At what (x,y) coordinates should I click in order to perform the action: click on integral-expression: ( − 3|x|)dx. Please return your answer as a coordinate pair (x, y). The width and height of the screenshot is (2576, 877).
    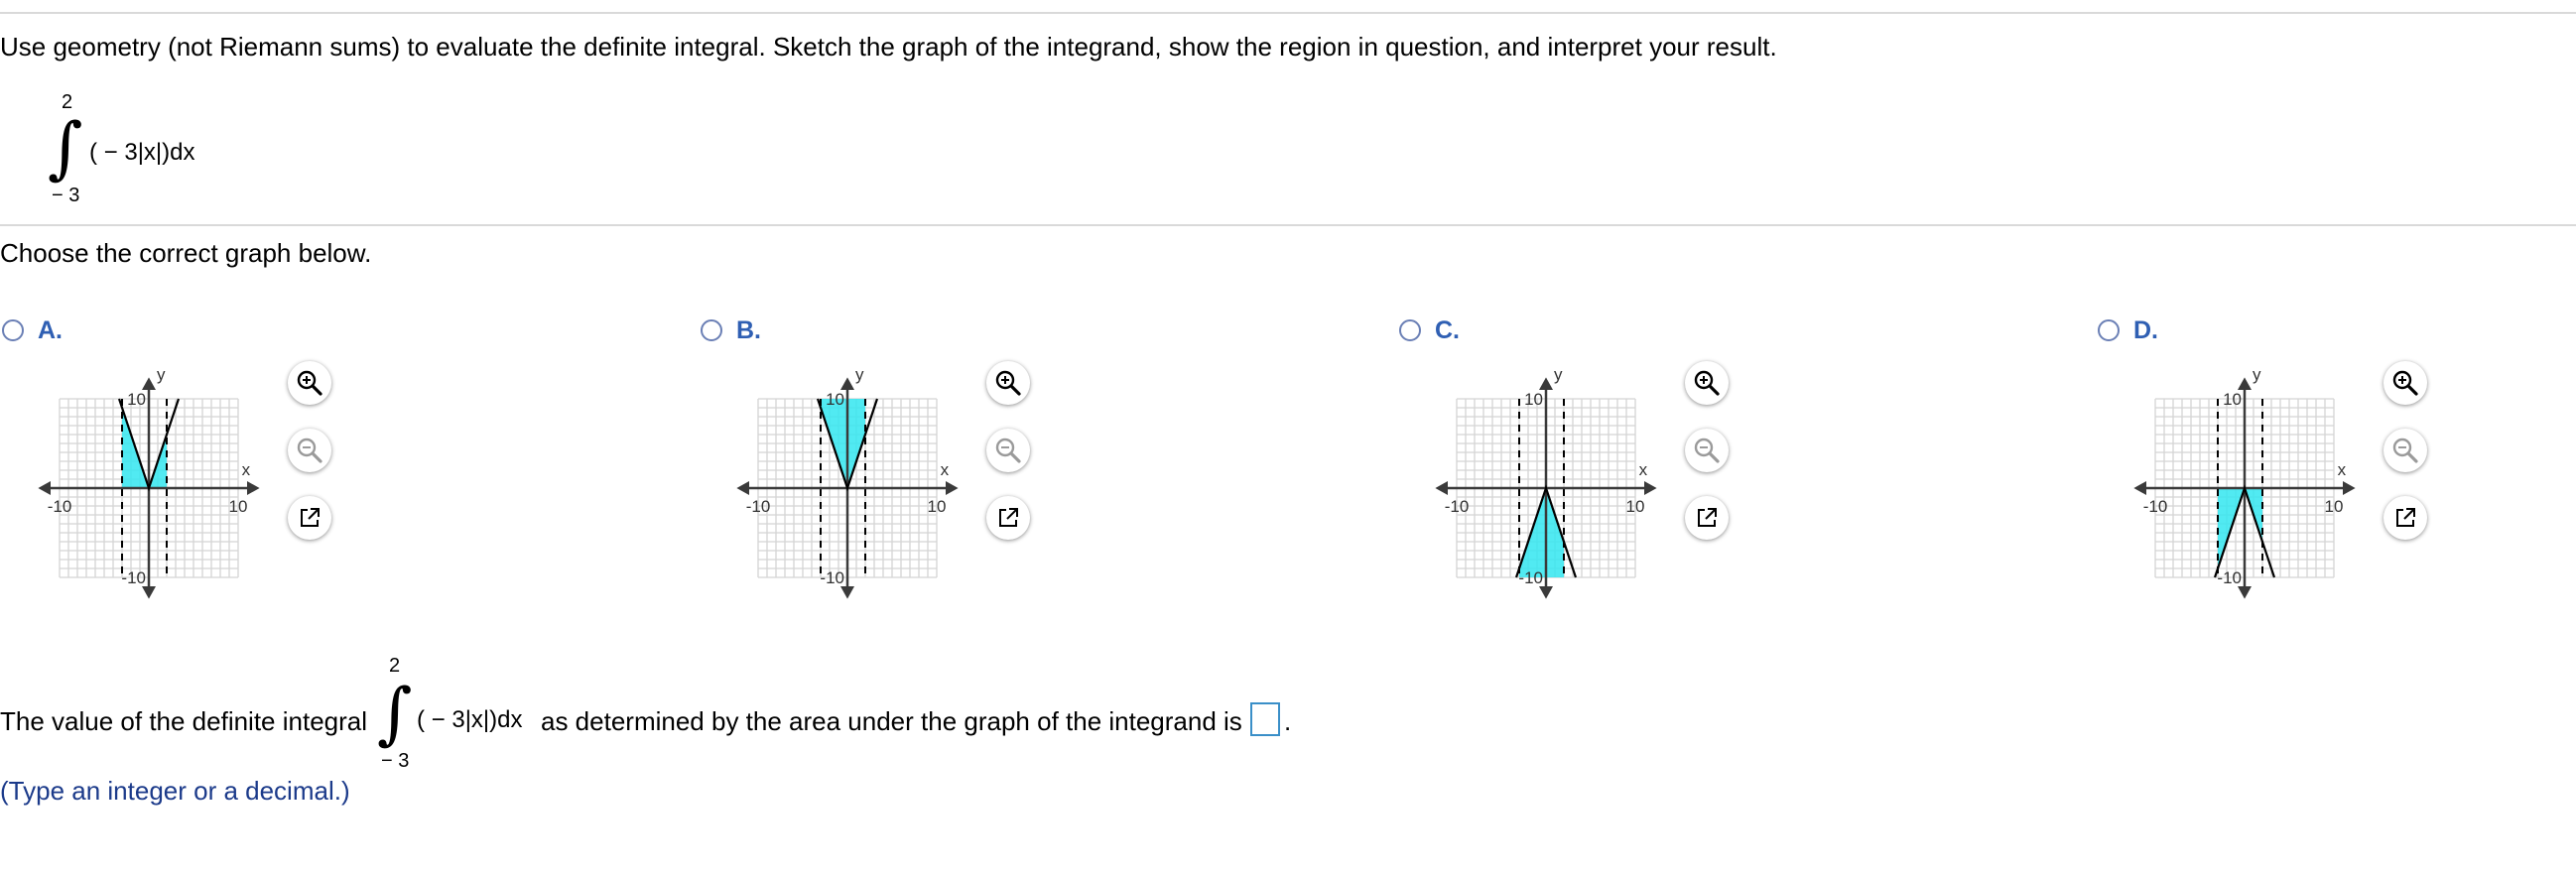
    Looking at the image, I should click on (142, 152).